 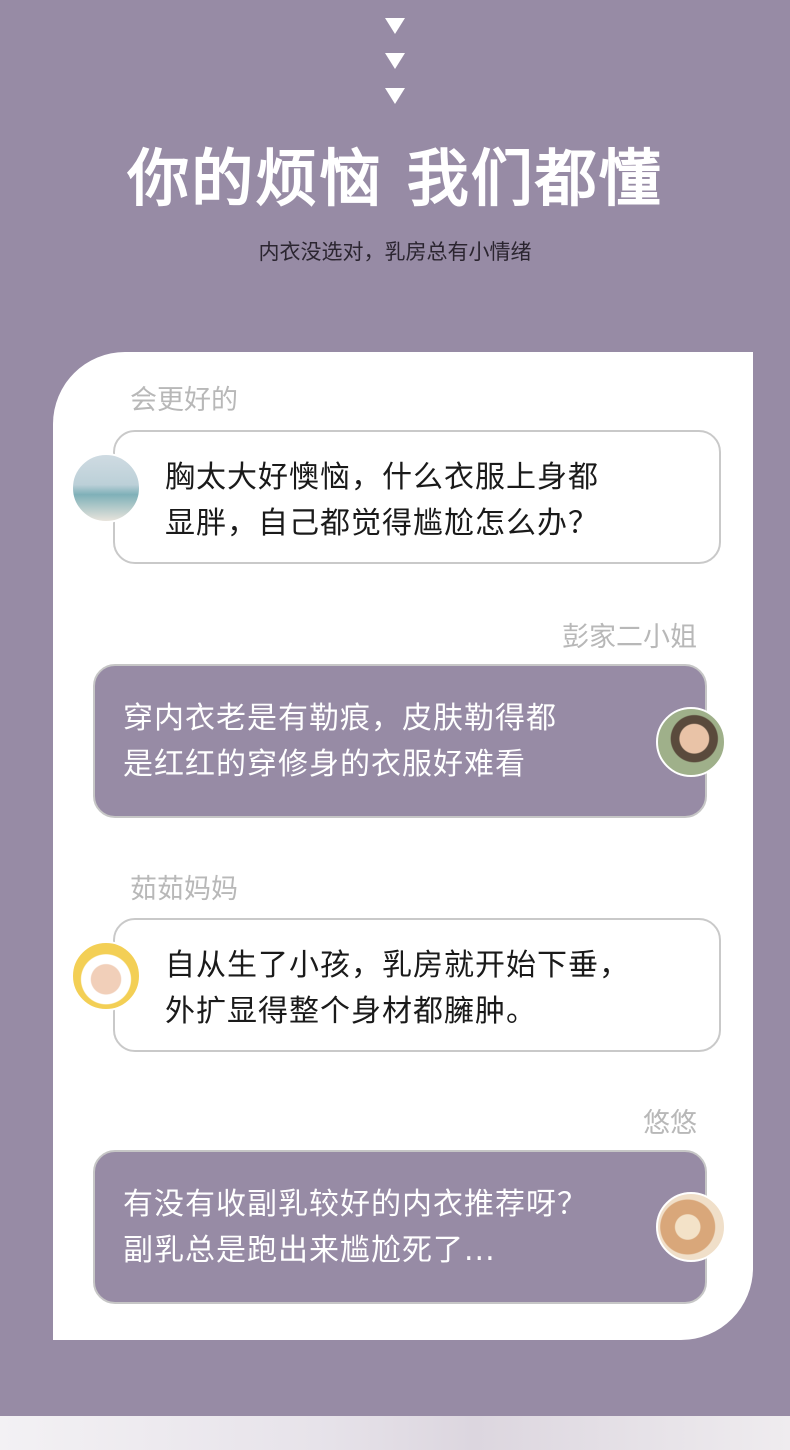 What do you see at coordinates (382, 523) in the screenshot?
I see `message-line: 显胖，自己都觉得尴尬怎么办？` at bounding box center [382, 523].